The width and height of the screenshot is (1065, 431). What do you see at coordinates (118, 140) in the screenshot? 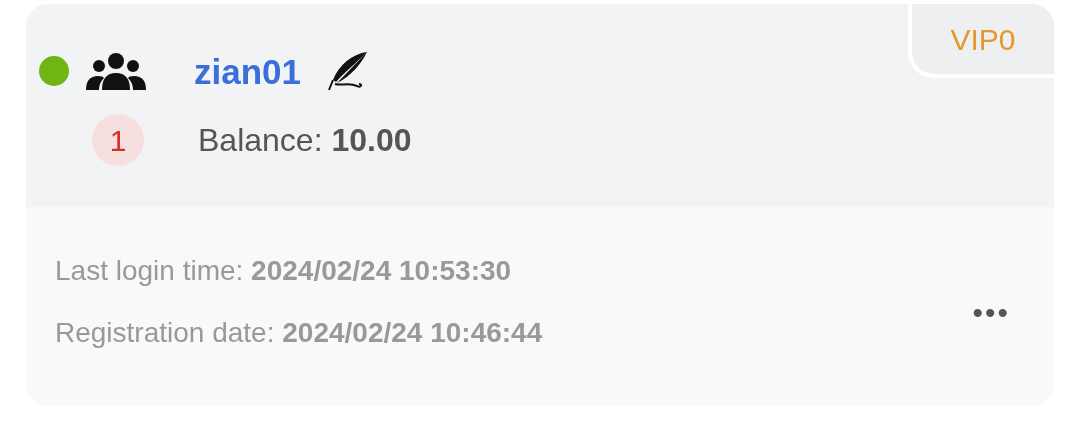
I see `count-badge: 1` at bounding box center [118, 140].